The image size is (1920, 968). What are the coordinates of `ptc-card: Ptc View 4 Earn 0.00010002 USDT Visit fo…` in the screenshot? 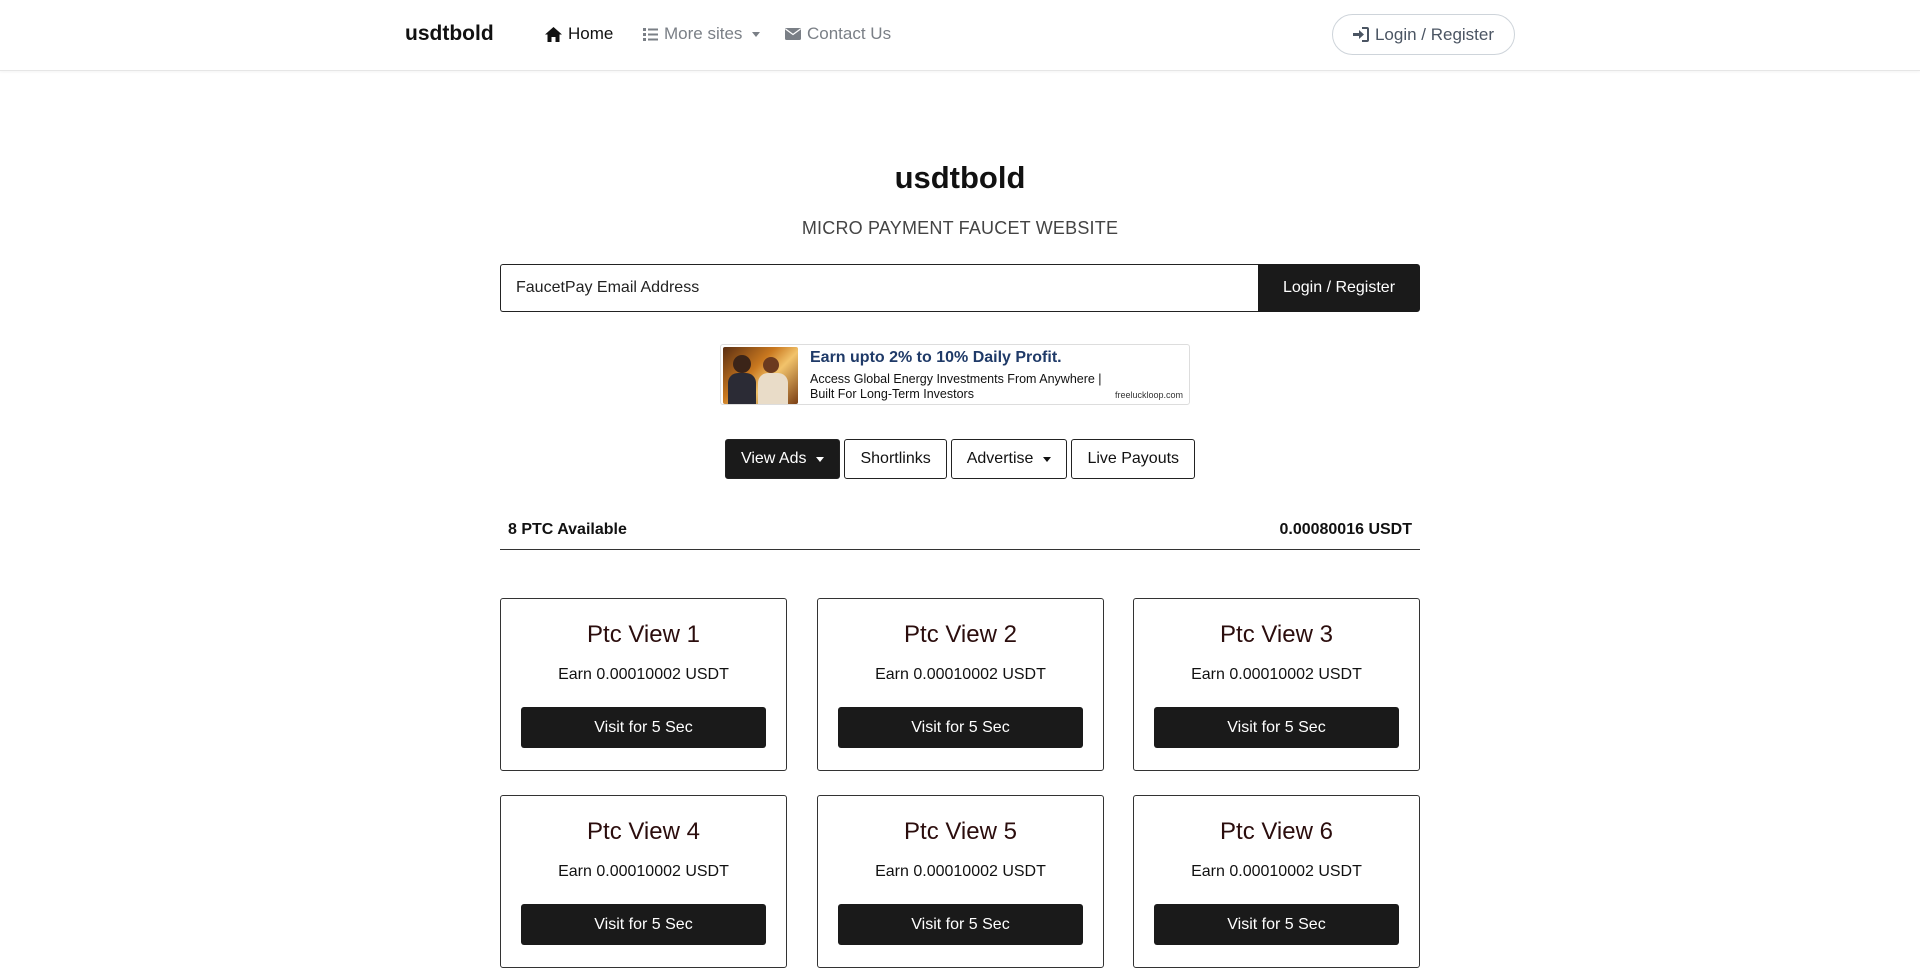 It's located at (643, 881).